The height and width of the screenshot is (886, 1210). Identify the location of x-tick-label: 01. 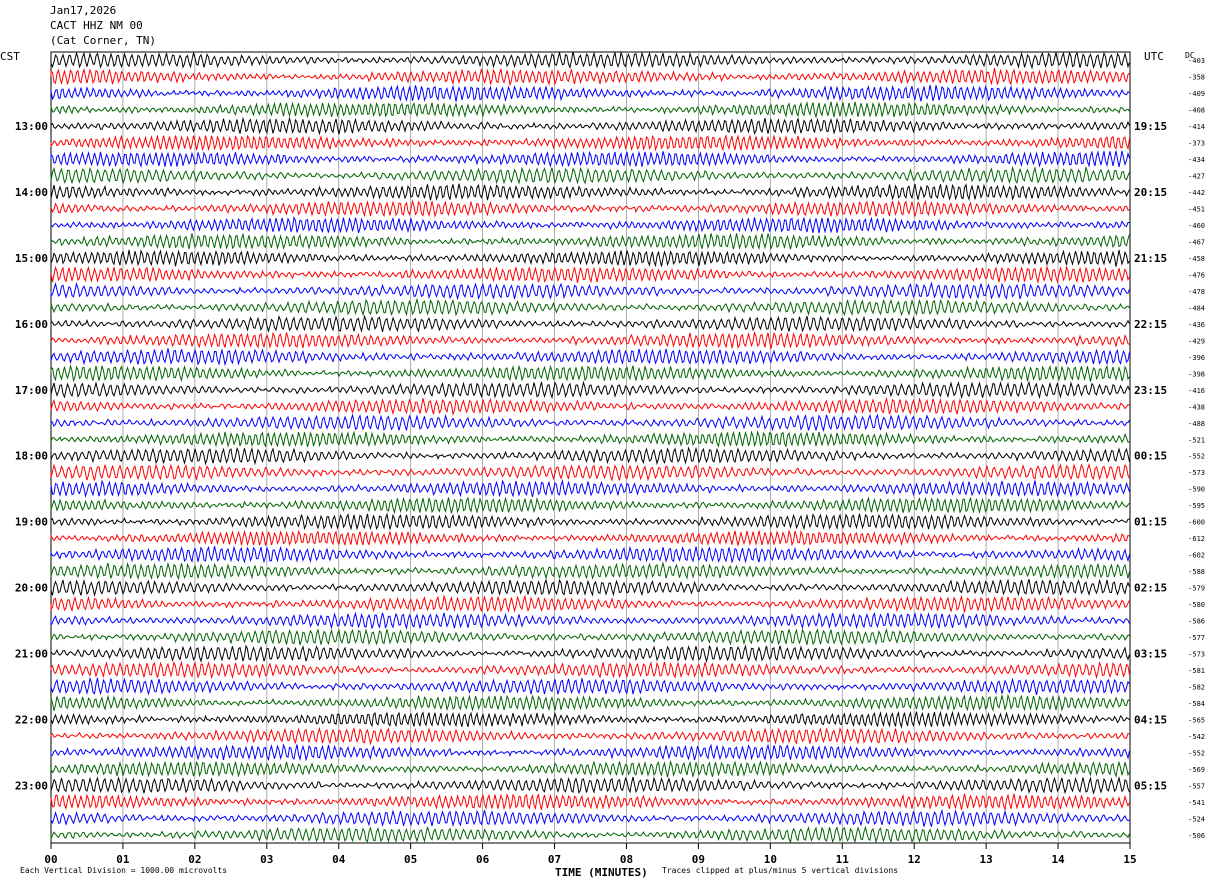
(123, 859).